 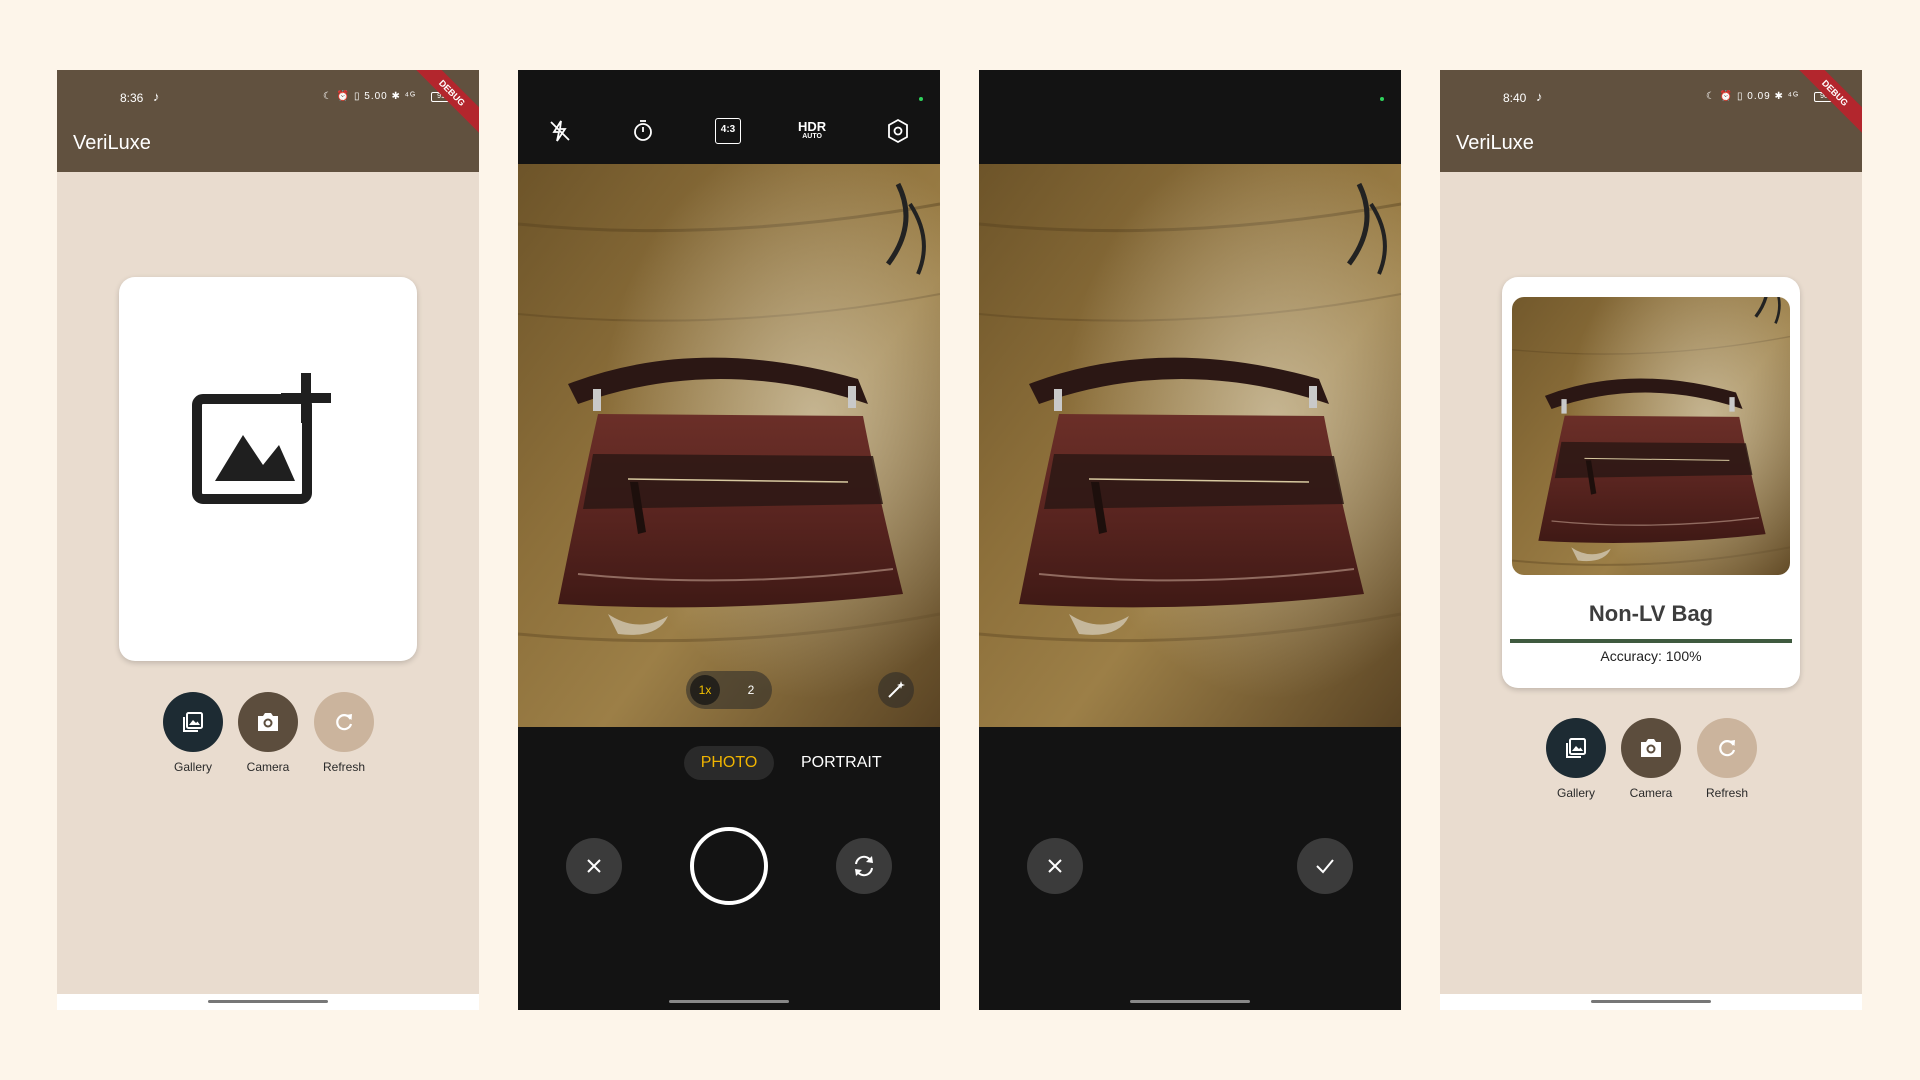 I want to click on status-time: 8:36, so click(x=132, y=98).